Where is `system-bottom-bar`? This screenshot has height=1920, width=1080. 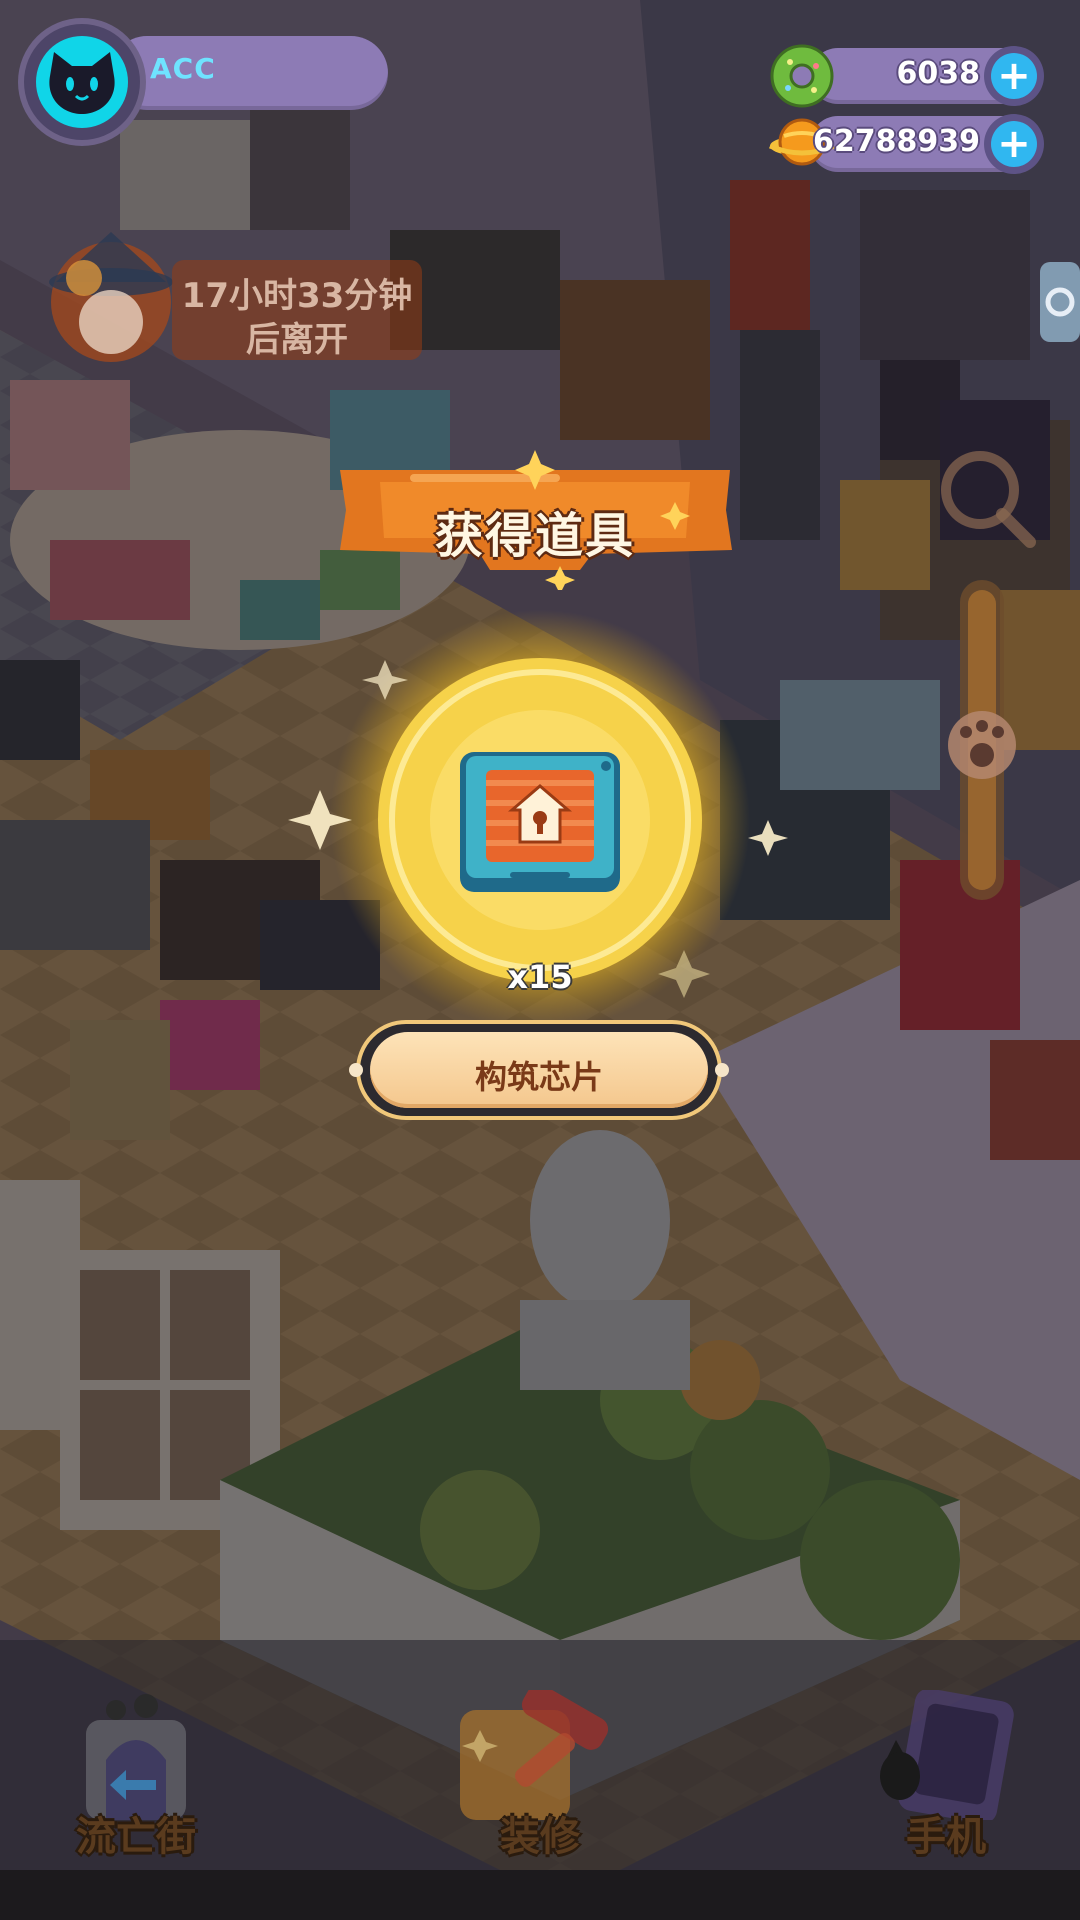 system-bottom-bar is located at coordinates (540, 1895).